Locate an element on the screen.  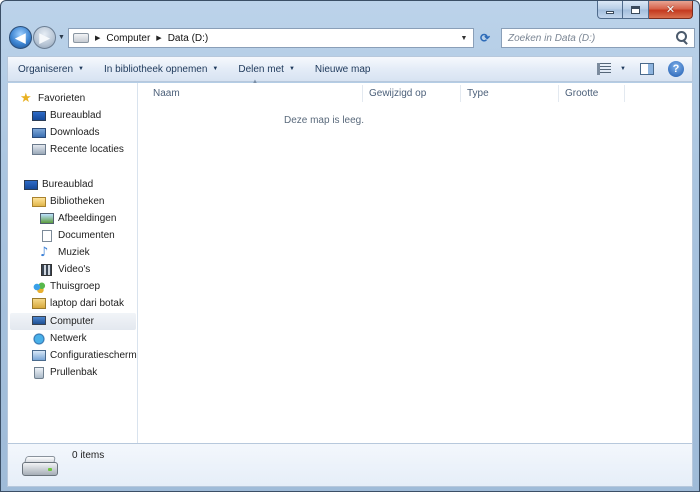
close-icon: ✕ is located at coordinates (670, 9).